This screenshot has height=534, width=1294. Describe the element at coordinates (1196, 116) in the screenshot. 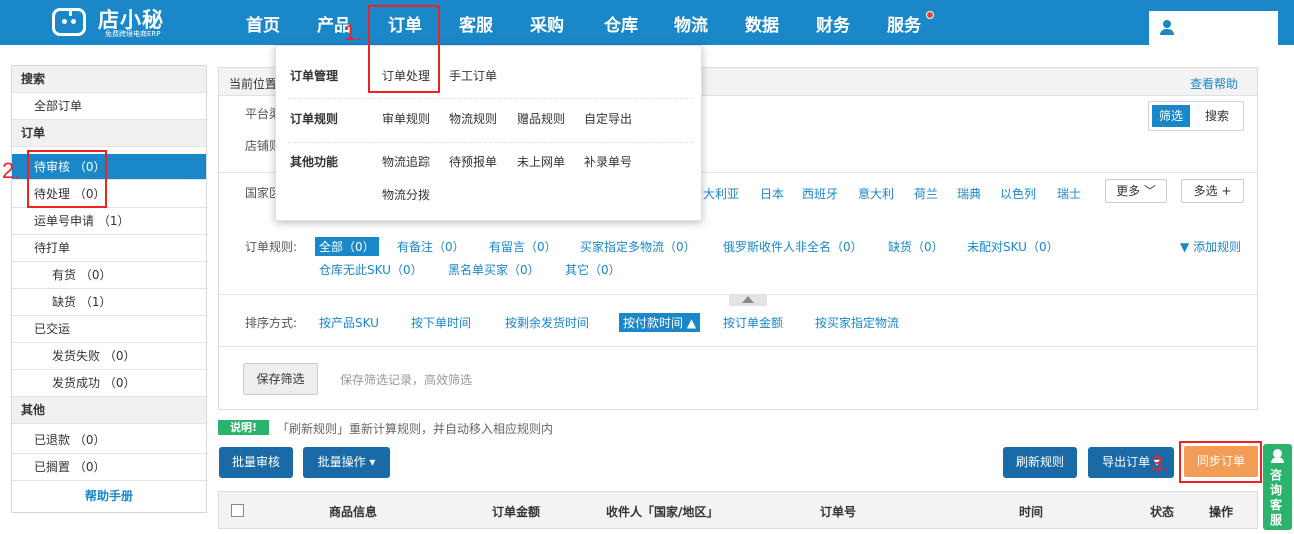

I see `mode-toggle: 筛选 搜索` at that location.